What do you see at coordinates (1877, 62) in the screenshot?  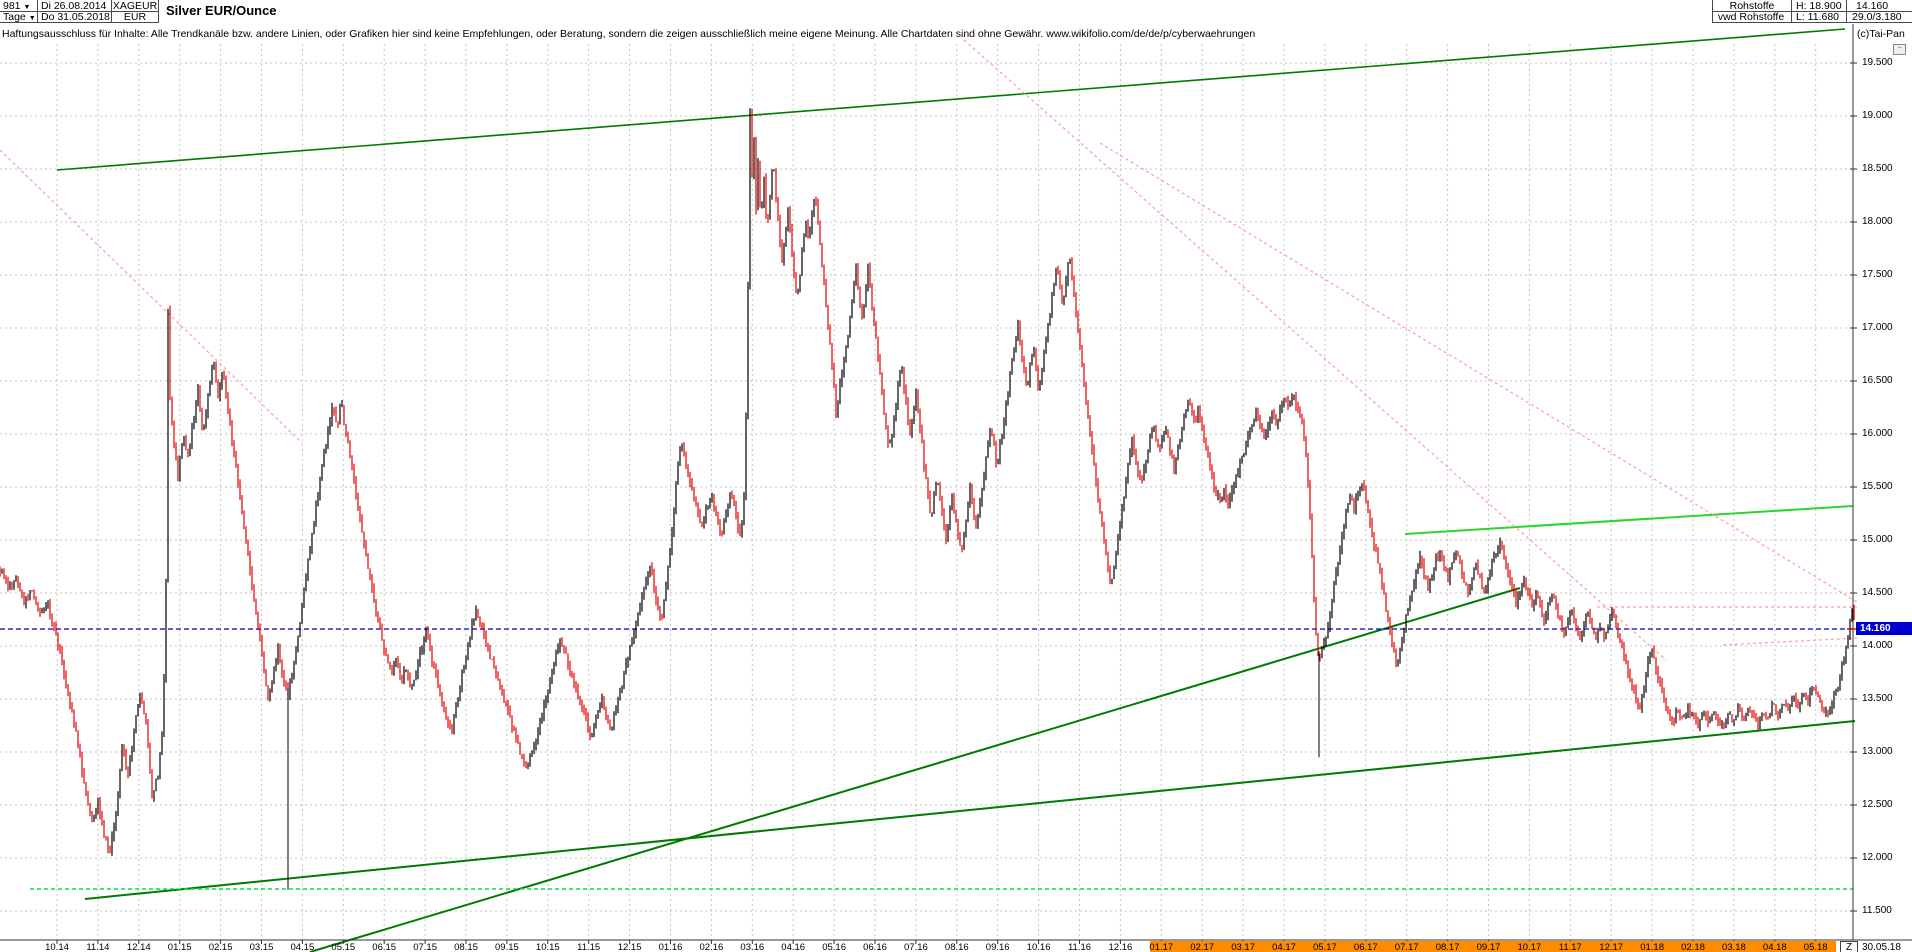 I see `price-axis-label: 19.500` at bounding box center [1877, 62].